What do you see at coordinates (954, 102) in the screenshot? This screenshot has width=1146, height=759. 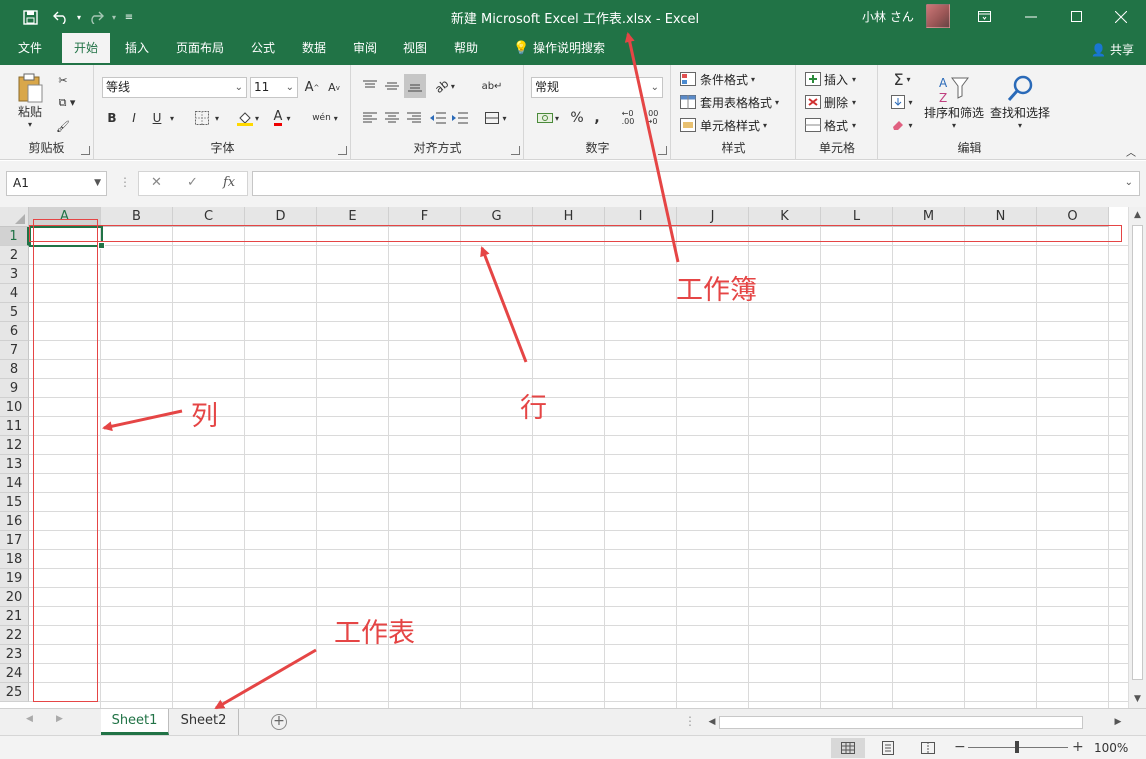 I see `sort-filter-button: AZ 排序和筛选 ▾` at bounding box center [954, 102].